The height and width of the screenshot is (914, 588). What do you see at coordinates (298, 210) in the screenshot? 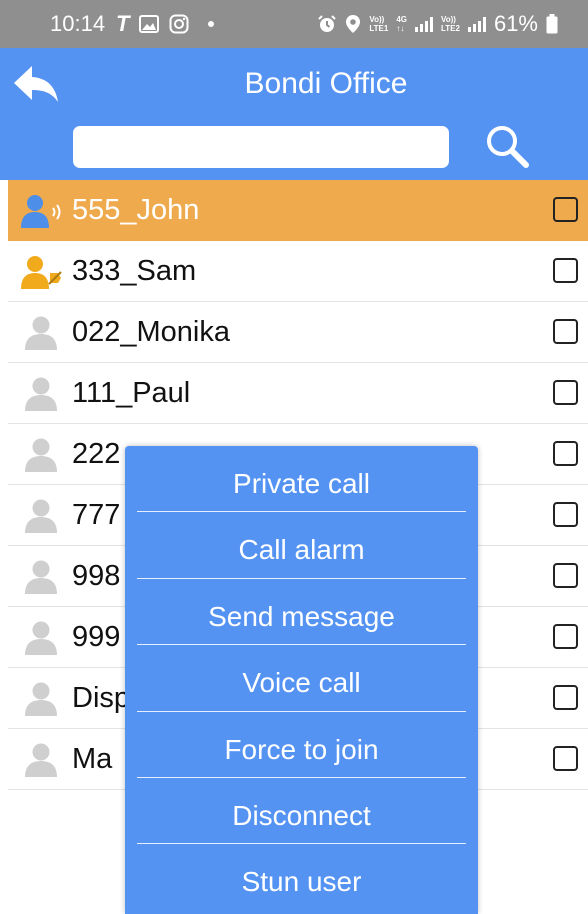
I see `contact-row: 555_John` at bounding box center [298, 210].